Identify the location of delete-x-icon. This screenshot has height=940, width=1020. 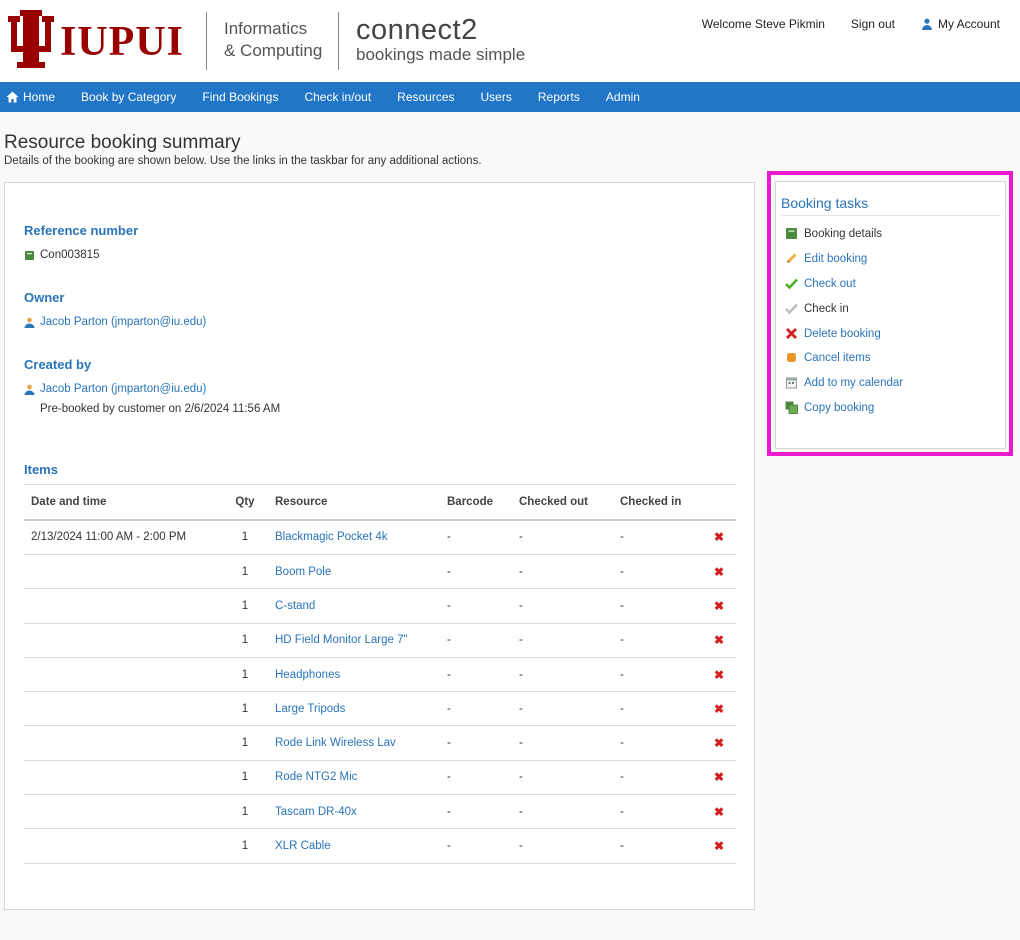
(791, 333).